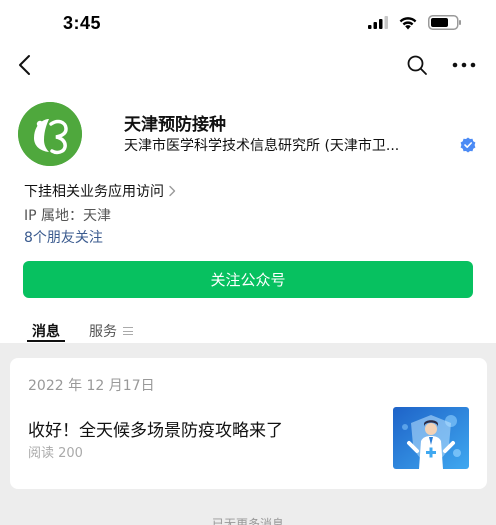 The image size is (496, 525). Describe the element at coordinates (378, 22) in the screenshot. I see `signal-icon` at that location.